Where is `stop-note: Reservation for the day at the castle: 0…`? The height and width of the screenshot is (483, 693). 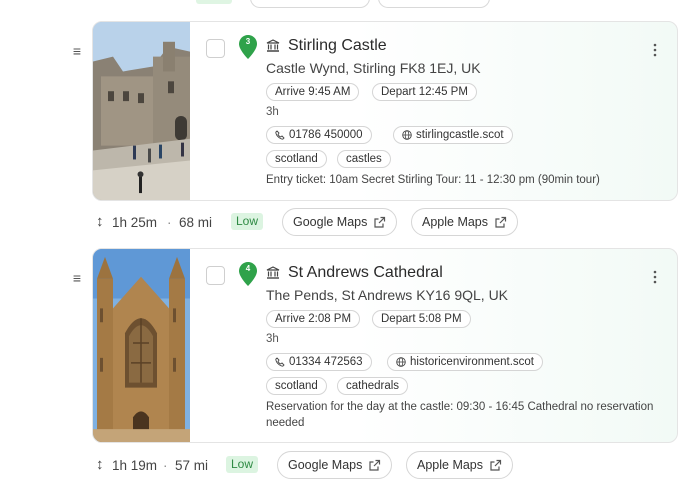
stop-note: Reservation for the day at the castle: 0… is located at coordinates (460, 415).